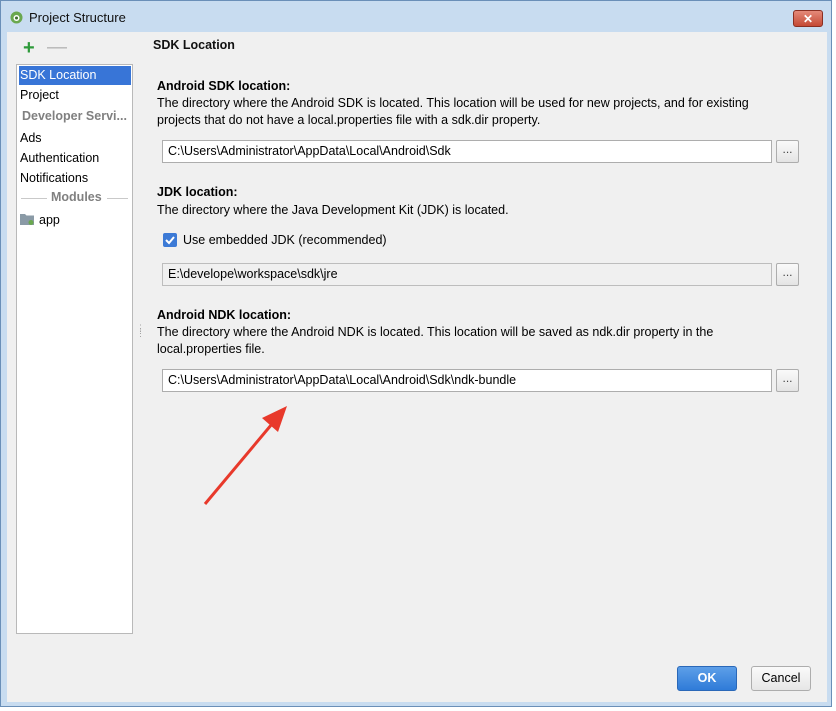 The width and height of the screenshot is (836, 711). I want to click on cancel-button: Cancel, so click(781, 678).